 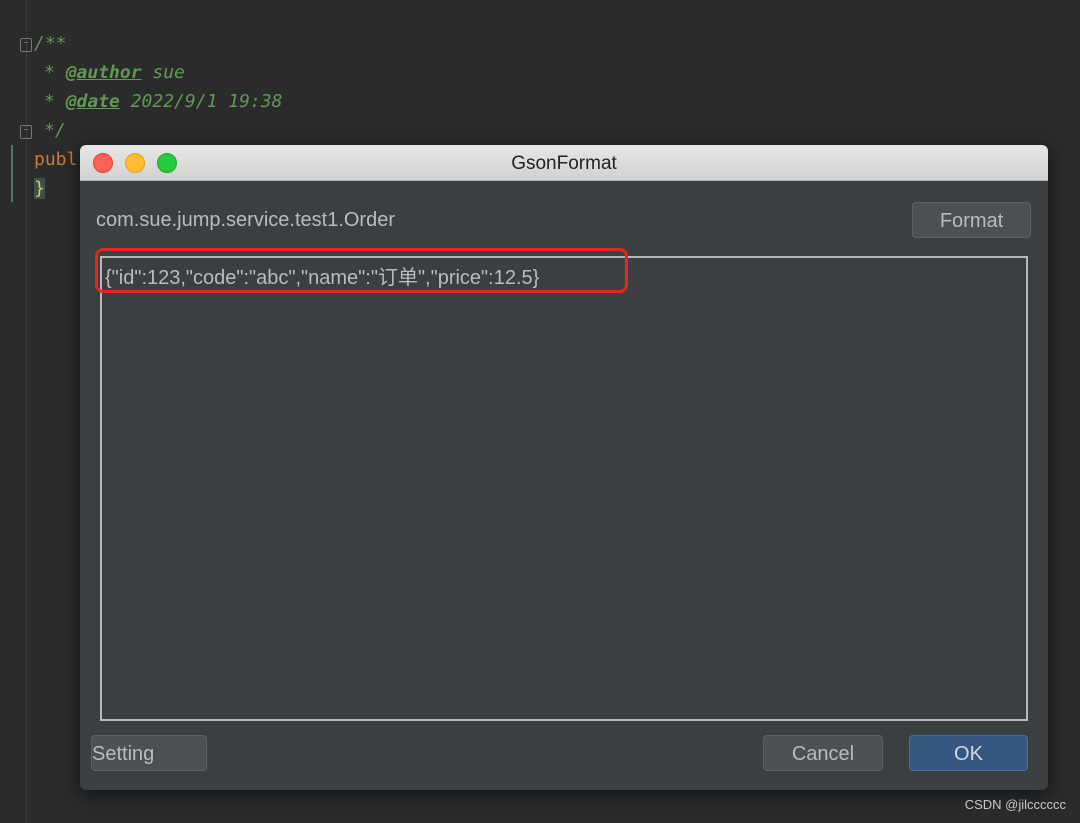 I want to click on comment-date-line: * @date 2022/9/1 19:38, so click(x=163, y=101).